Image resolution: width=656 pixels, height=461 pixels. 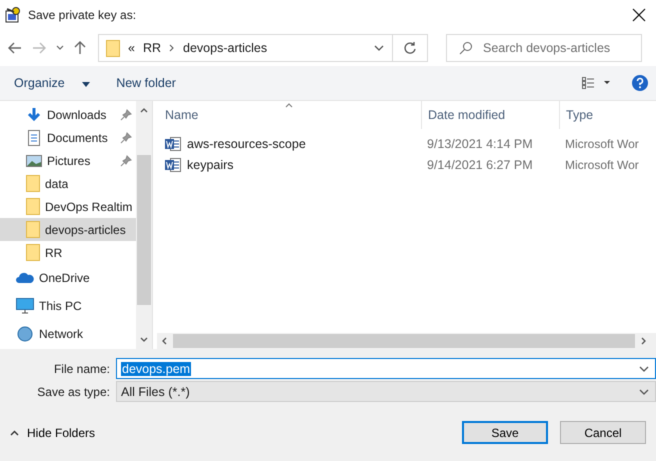 I want to click on date-cell-text: 9/13/2021 4:14 PM, so click(x=480, y=143).